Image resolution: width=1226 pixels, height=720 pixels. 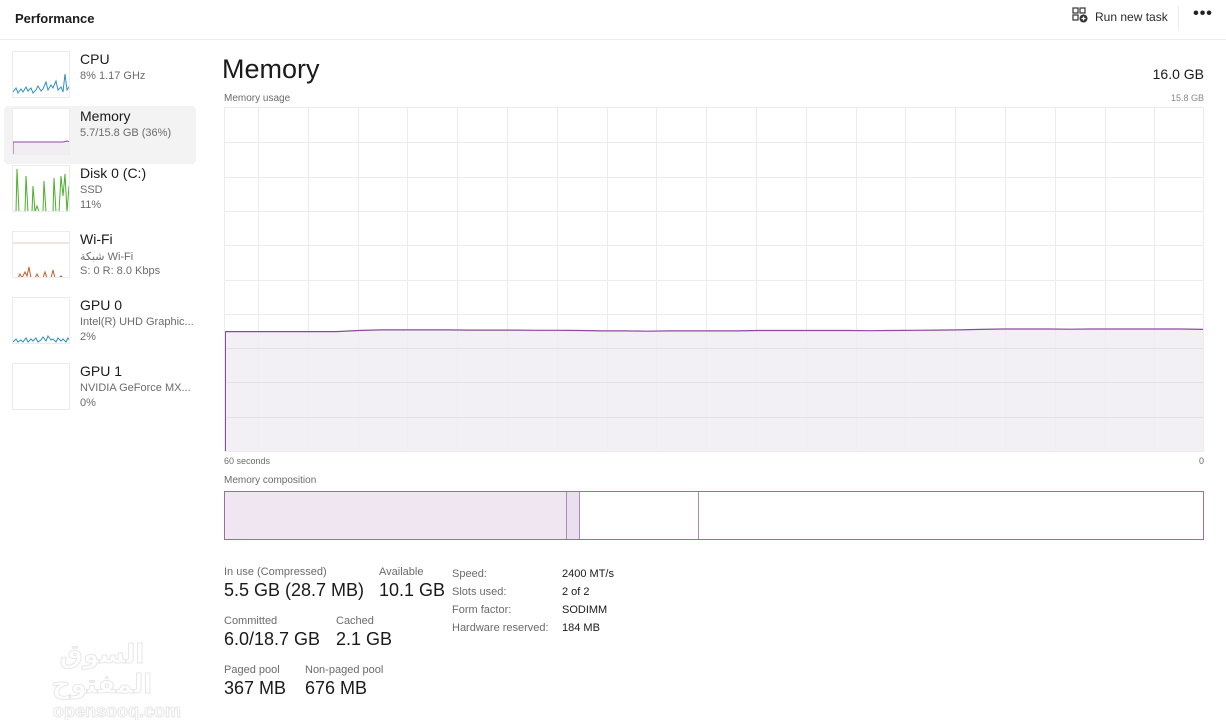 I want to click on gpu1-thumbnail-graph, so click(x=41, y=386).